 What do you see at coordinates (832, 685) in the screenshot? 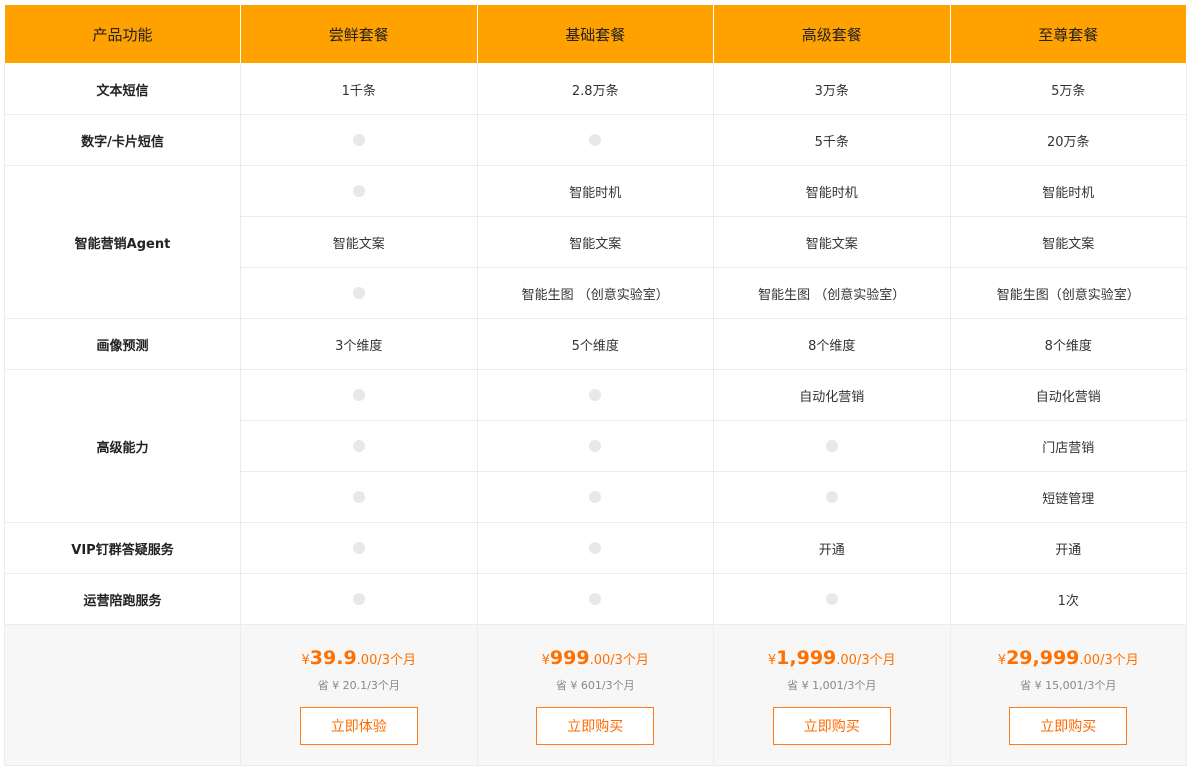
I see `plan-saving: 省 ¥ 1,001/3个月` at bounding box center [832, 685].